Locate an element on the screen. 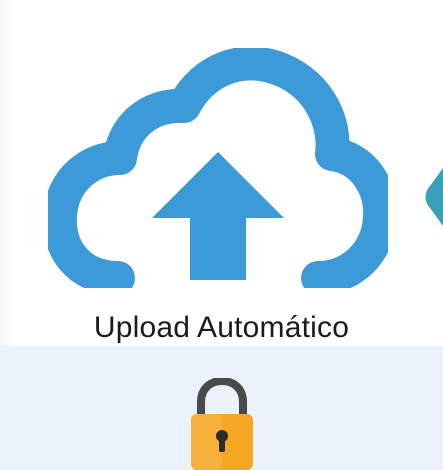 The width and height of the screenshot is (443, 470). chevron-left-icon is located at coordinates (433, 197).